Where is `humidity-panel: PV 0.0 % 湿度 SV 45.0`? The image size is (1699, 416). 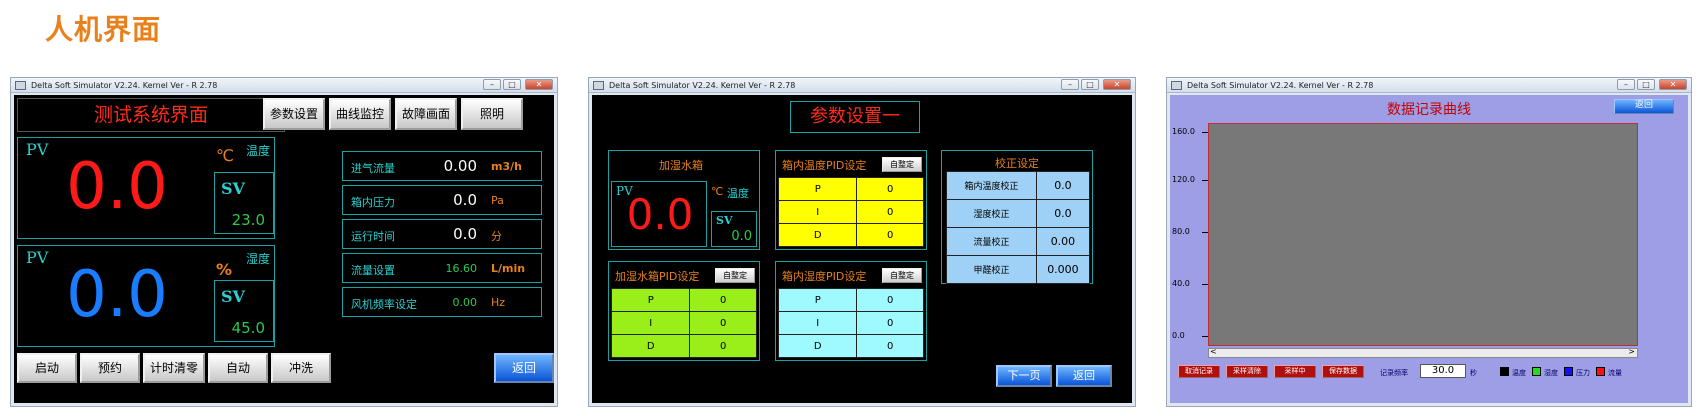 humidity-panel: PV 0.0 % 湿度 SV 45.0 is located at coordinates (146, 296).